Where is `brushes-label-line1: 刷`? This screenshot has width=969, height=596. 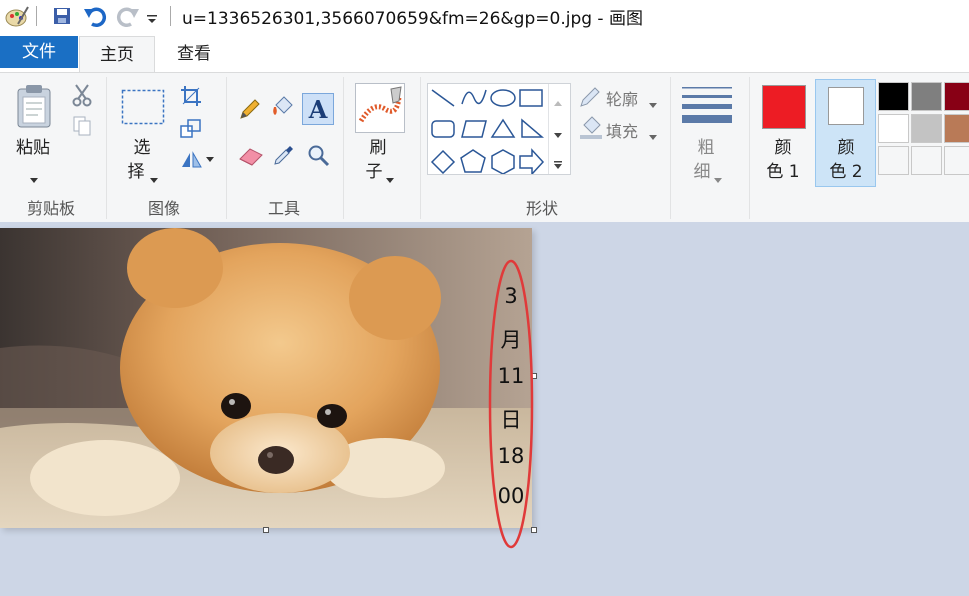 brushes-label-line1: 刷 is located at coordinates (378, 148).